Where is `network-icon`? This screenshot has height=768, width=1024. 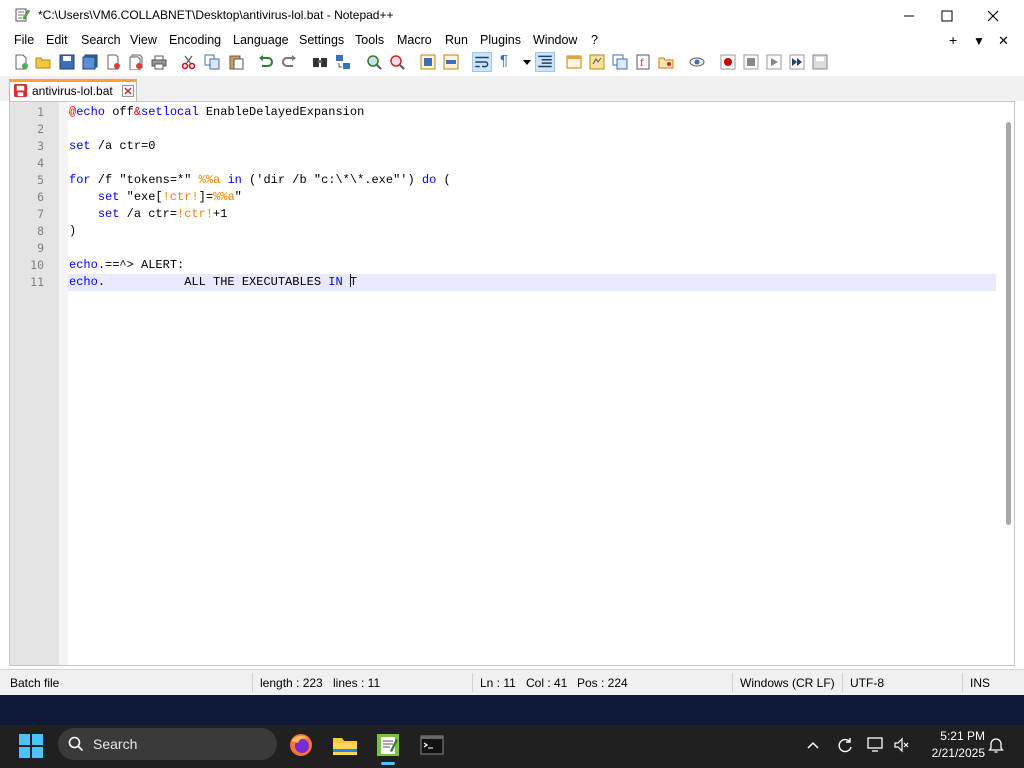
network-icon is located at coordinates (877, 745).